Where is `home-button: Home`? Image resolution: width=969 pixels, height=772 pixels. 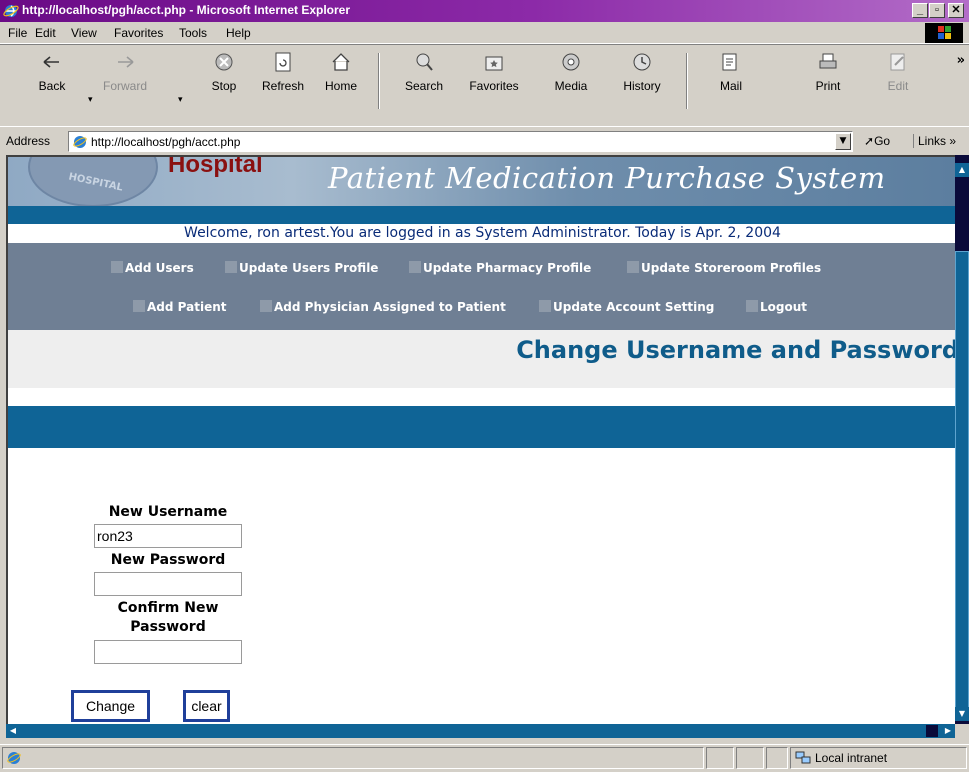 home-button: Home is located at coordinates (341, 86).